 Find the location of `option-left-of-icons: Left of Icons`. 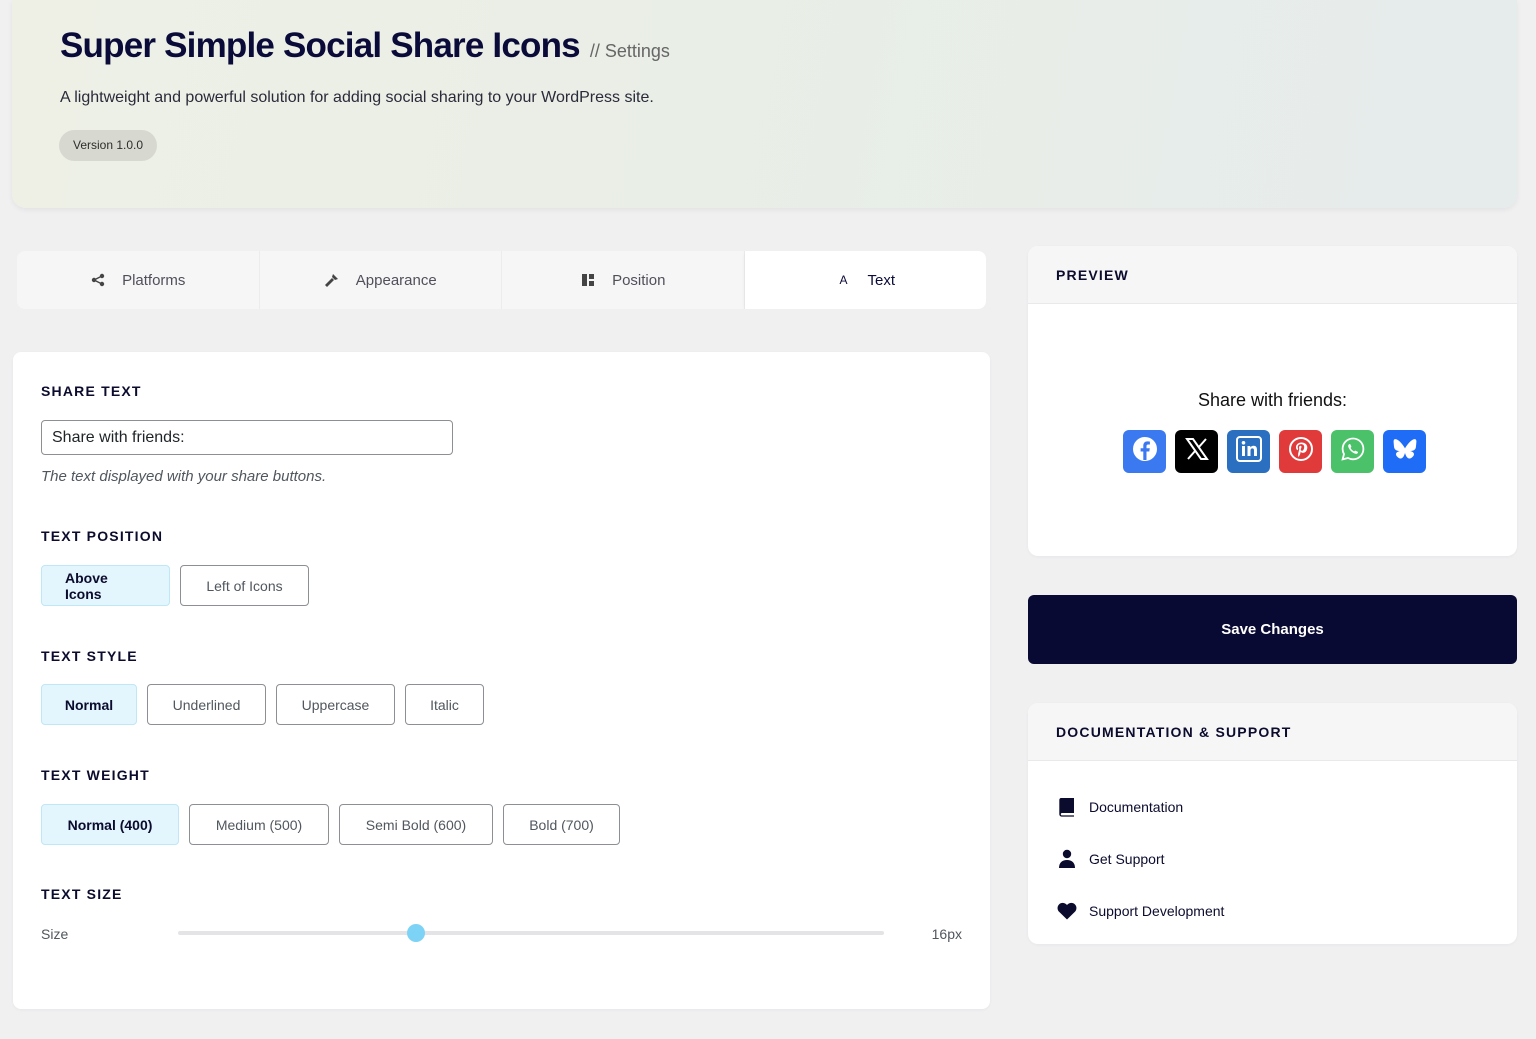

option-left-of-icons: Left of Icons is located at coordinates (244, 585).